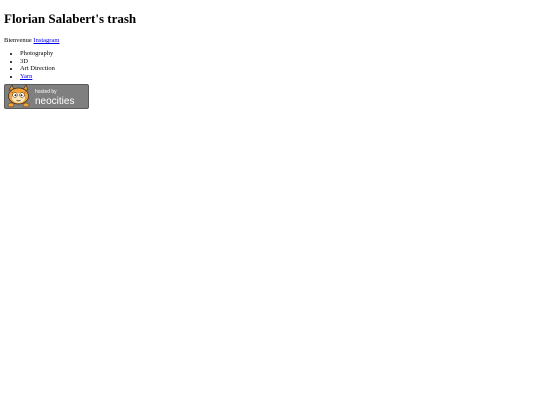  Describe the element at coordinates (18, 96) in the screenshot. I see `neocities-cat-logo-icon` at that location.